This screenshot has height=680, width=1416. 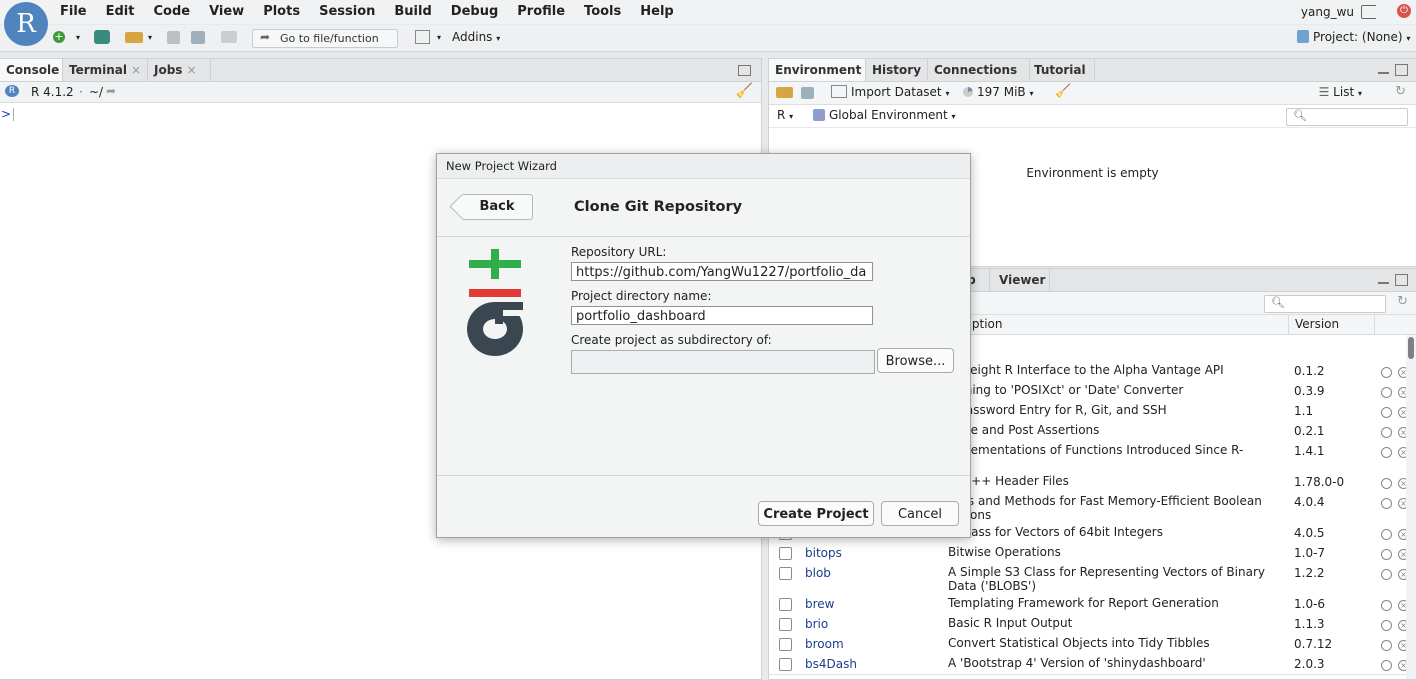 What do you see at coordinates (831, 664) in the screenshot?
I see `package-name: bs4Dash` at bounding box center [831, 664].